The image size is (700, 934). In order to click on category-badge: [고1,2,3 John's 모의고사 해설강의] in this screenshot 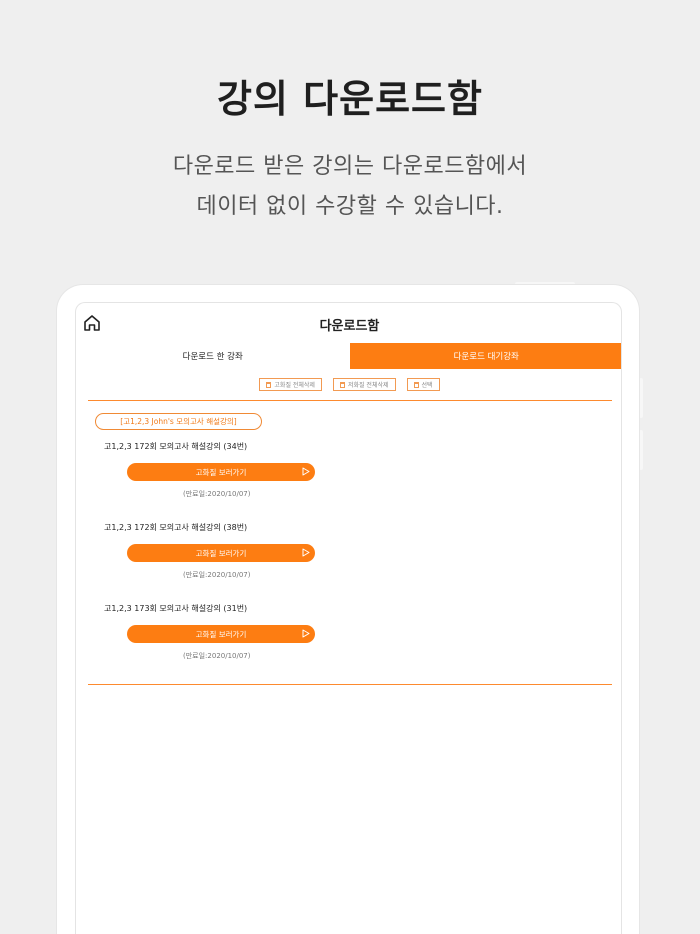, I will do `click(178, 421)`.